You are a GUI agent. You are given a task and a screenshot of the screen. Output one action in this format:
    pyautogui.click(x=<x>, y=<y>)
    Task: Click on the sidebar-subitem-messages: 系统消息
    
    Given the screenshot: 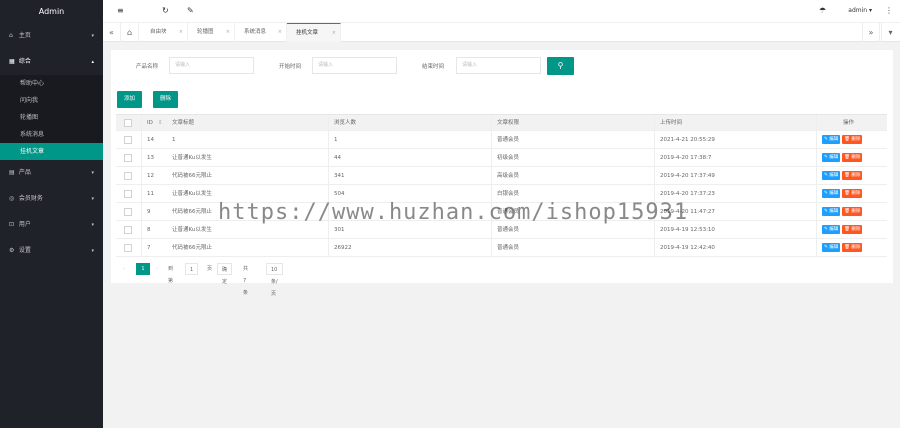 What is the action you would take?
    pyautogui.click(x=51, y=134)
    